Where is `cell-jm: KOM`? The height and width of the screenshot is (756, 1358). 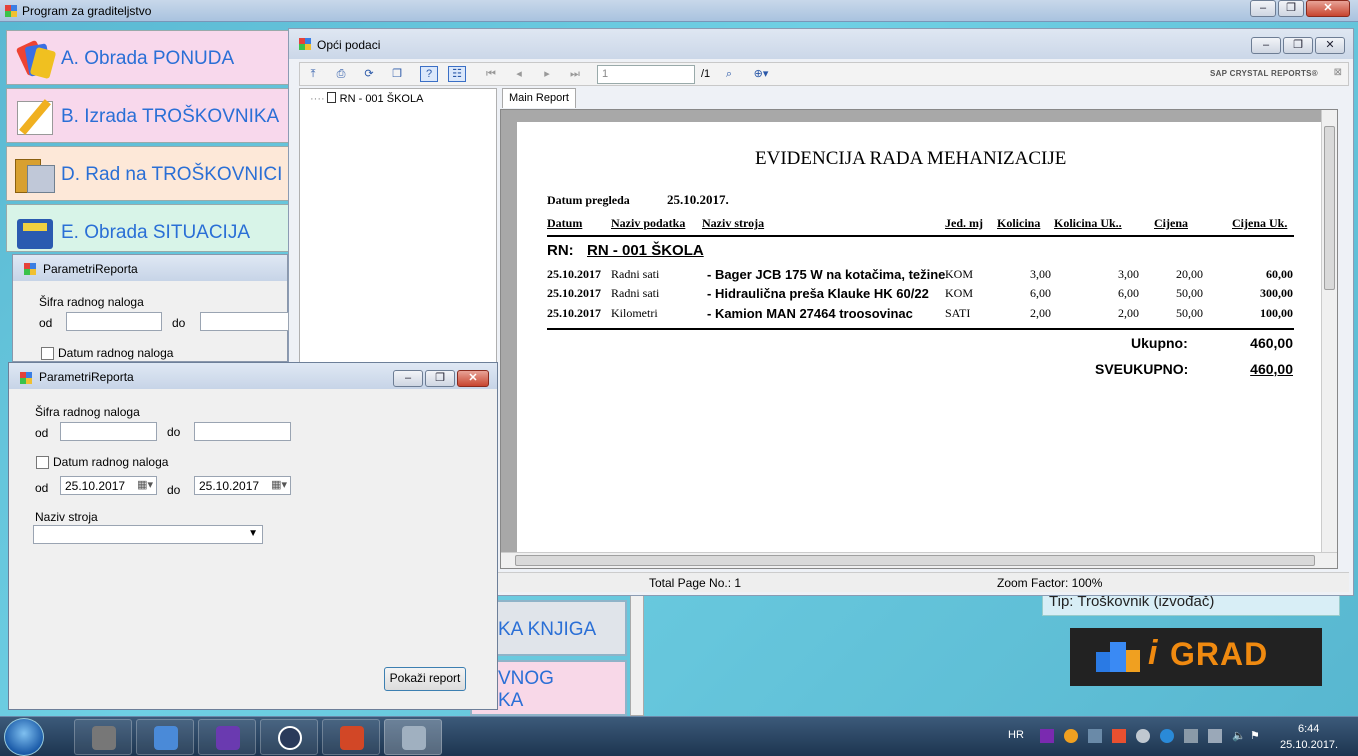 cell-jm: KOM is located at coordinates (959, 274).